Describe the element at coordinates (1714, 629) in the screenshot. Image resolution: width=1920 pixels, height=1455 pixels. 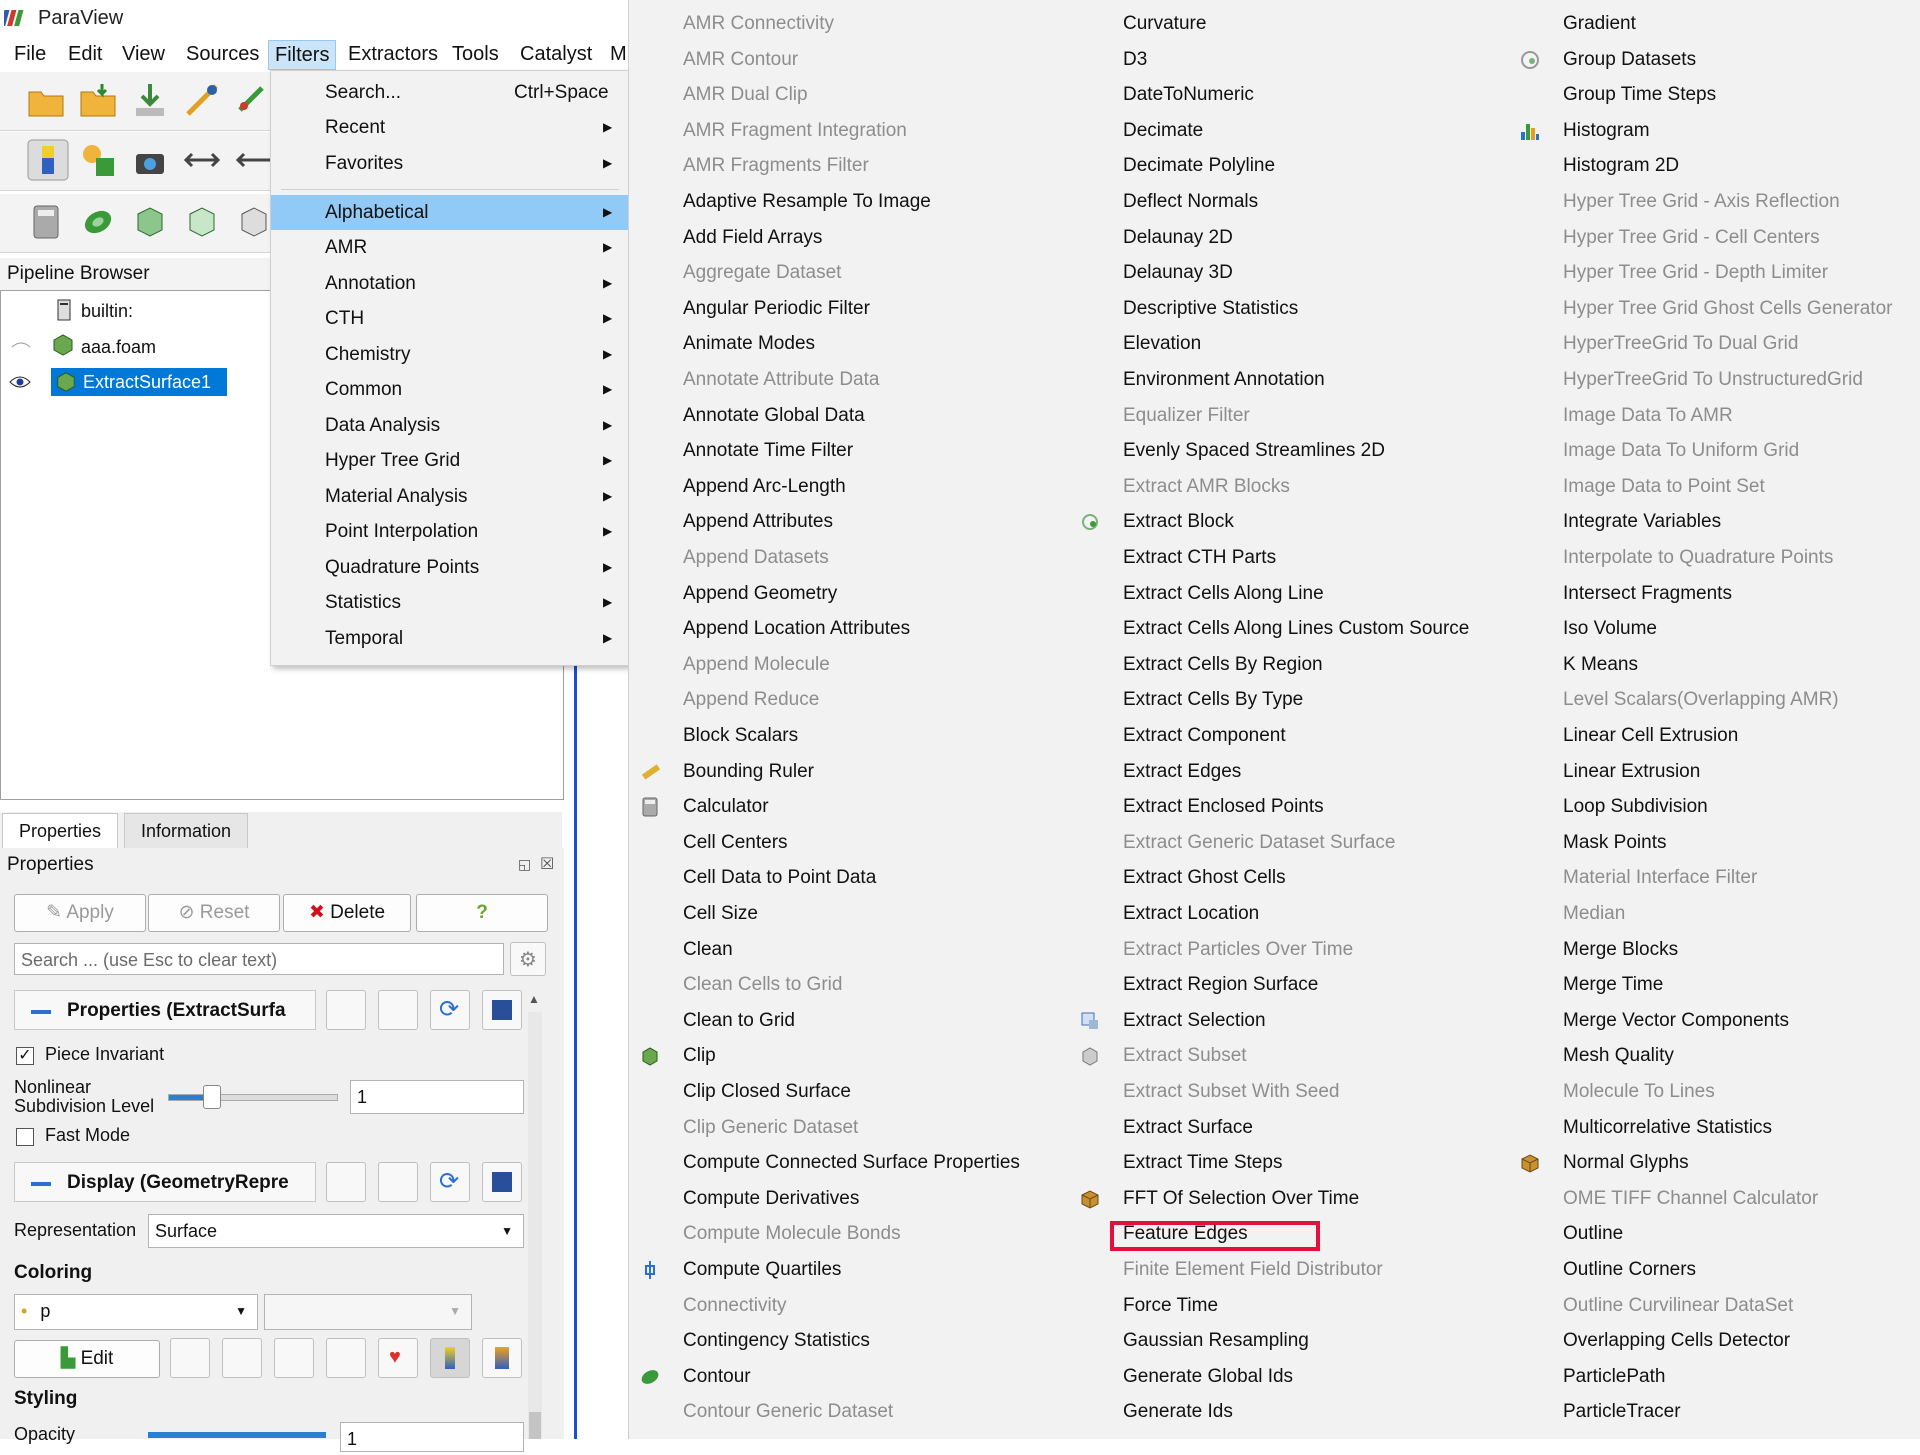
I see `filter-iso-volume: Iso Volume` at that location.